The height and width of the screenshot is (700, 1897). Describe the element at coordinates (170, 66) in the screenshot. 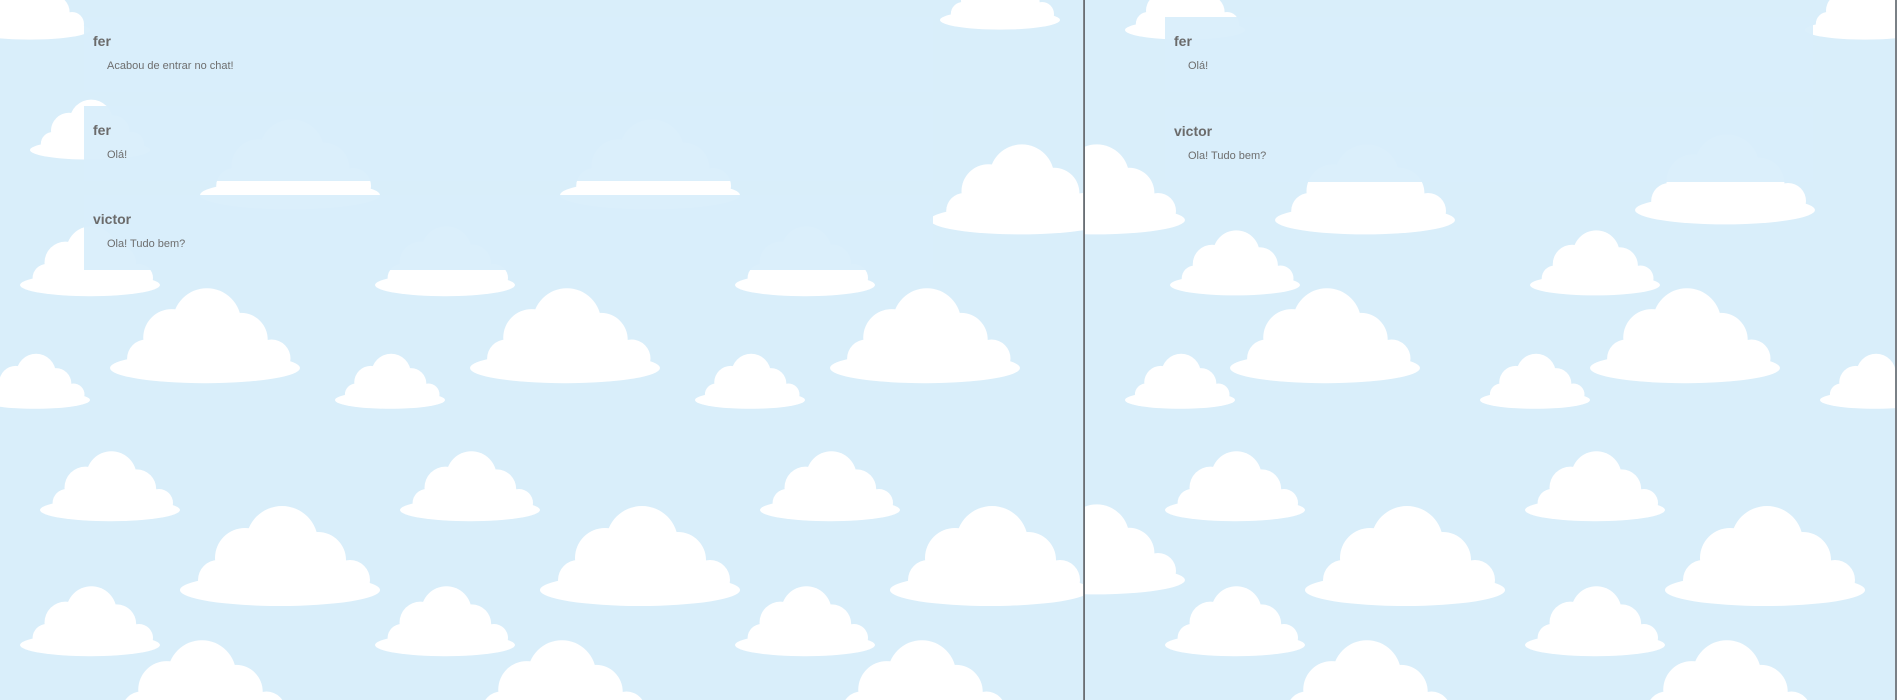

I see `message-text: Acabou de entrar no chat!` at that location.